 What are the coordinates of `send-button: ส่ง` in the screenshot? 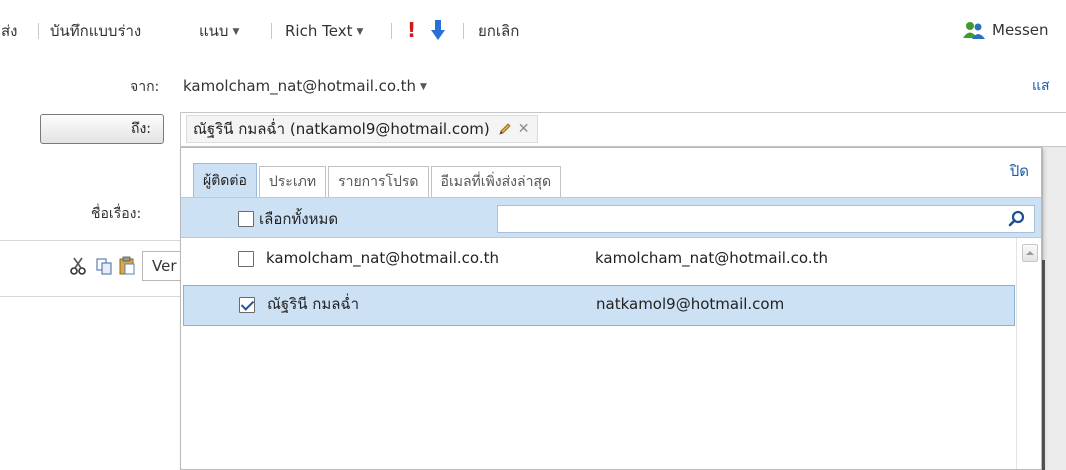 It's located at (9, 31).